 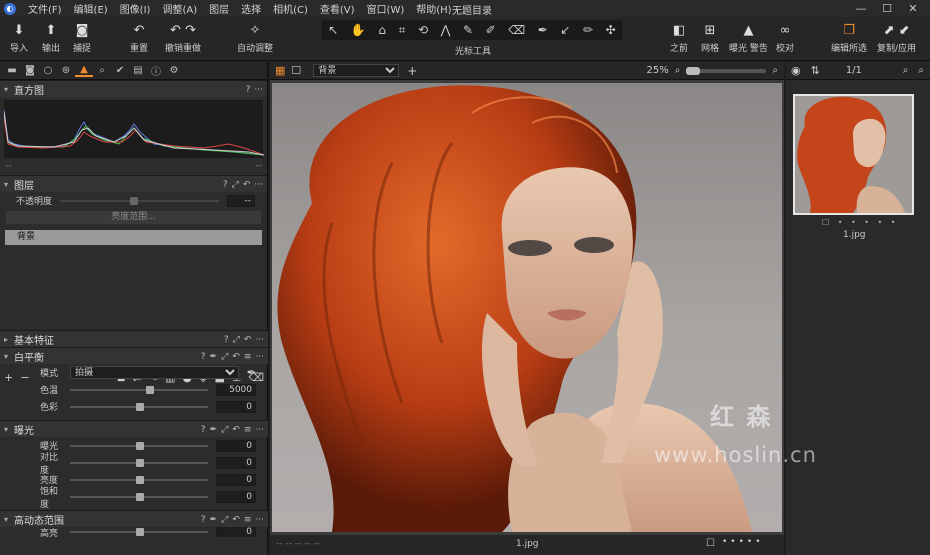 I want to click on saturation-knob, so click(x=140, y=496).